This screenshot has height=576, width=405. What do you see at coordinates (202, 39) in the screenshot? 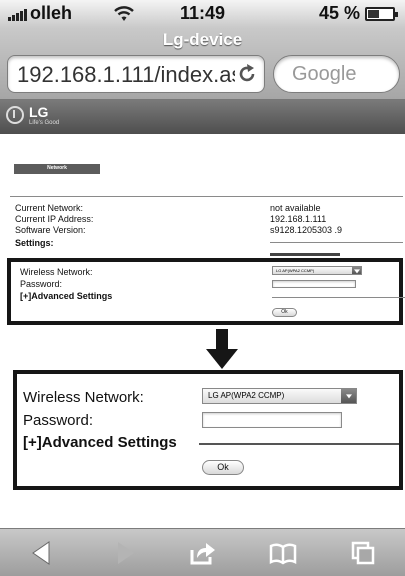
I see `page-title: Lg-device` at bounding box center [202, 39].